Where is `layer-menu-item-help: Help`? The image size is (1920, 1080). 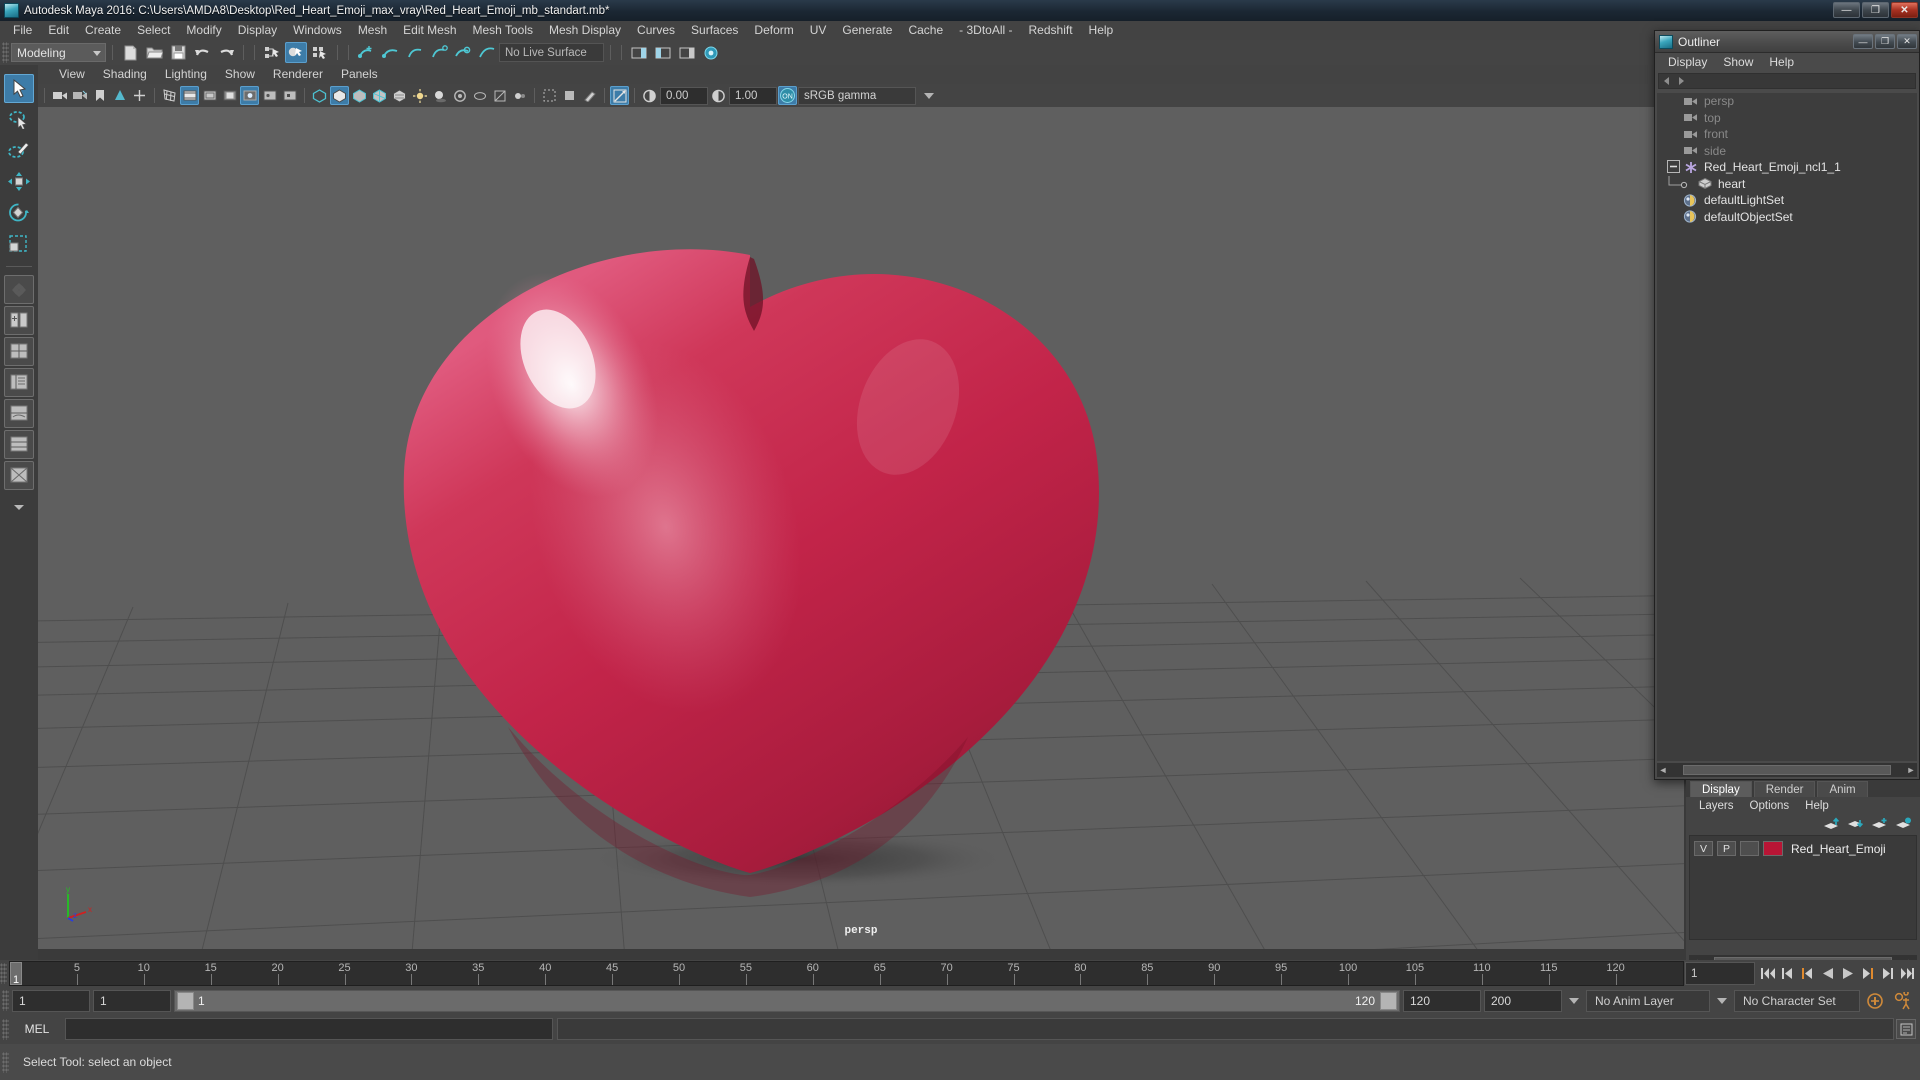 layer-menu-item-help: Help is located at coordinates (1817, 806).